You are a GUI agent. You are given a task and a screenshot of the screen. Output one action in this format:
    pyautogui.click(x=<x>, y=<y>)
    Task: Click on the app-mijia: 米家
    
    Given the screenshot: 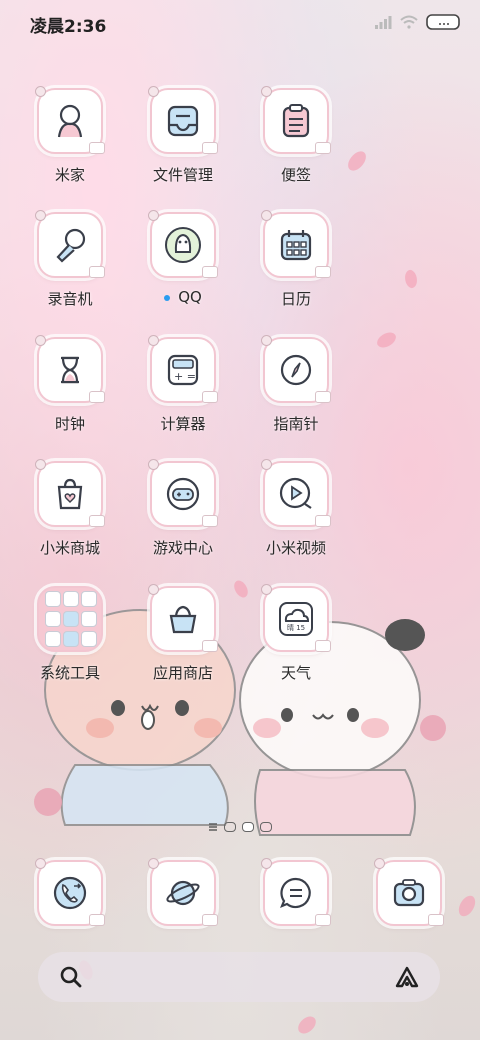 What is the action you would take?
    pyautogui.click(x=70, y=135)
    